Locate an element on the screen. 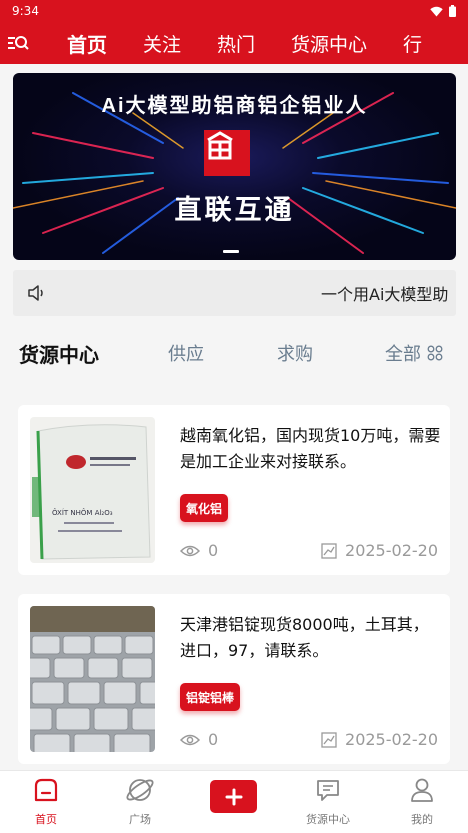 This screenshot has height=833, width=468. tab-industry: 行 is located at coordinates (412, 43).